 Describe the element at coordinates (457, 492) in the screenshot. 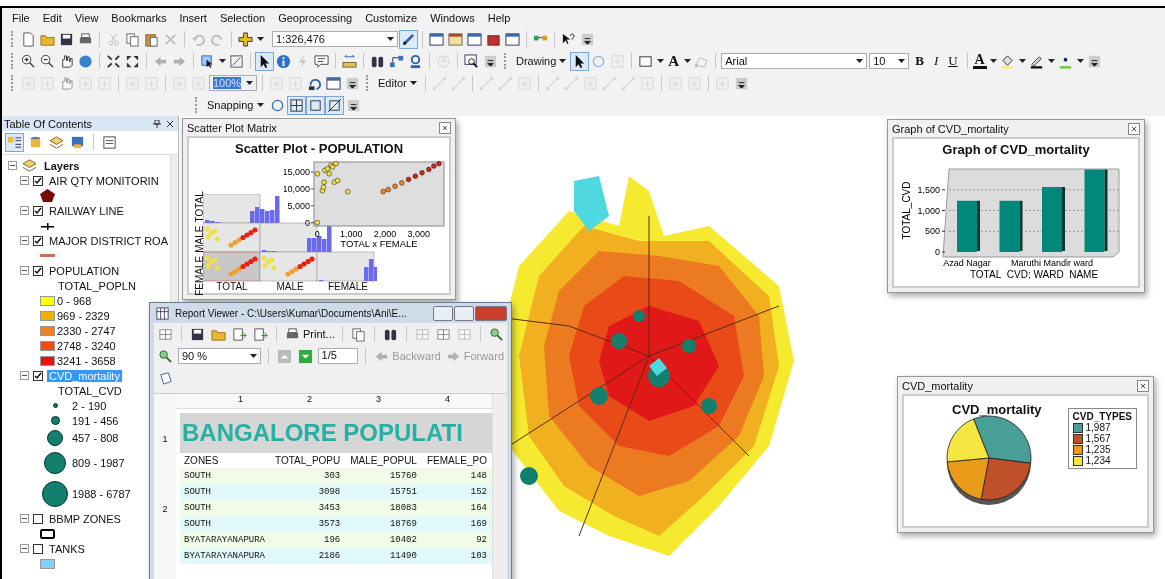

I see `table-cell: 152` at that location.